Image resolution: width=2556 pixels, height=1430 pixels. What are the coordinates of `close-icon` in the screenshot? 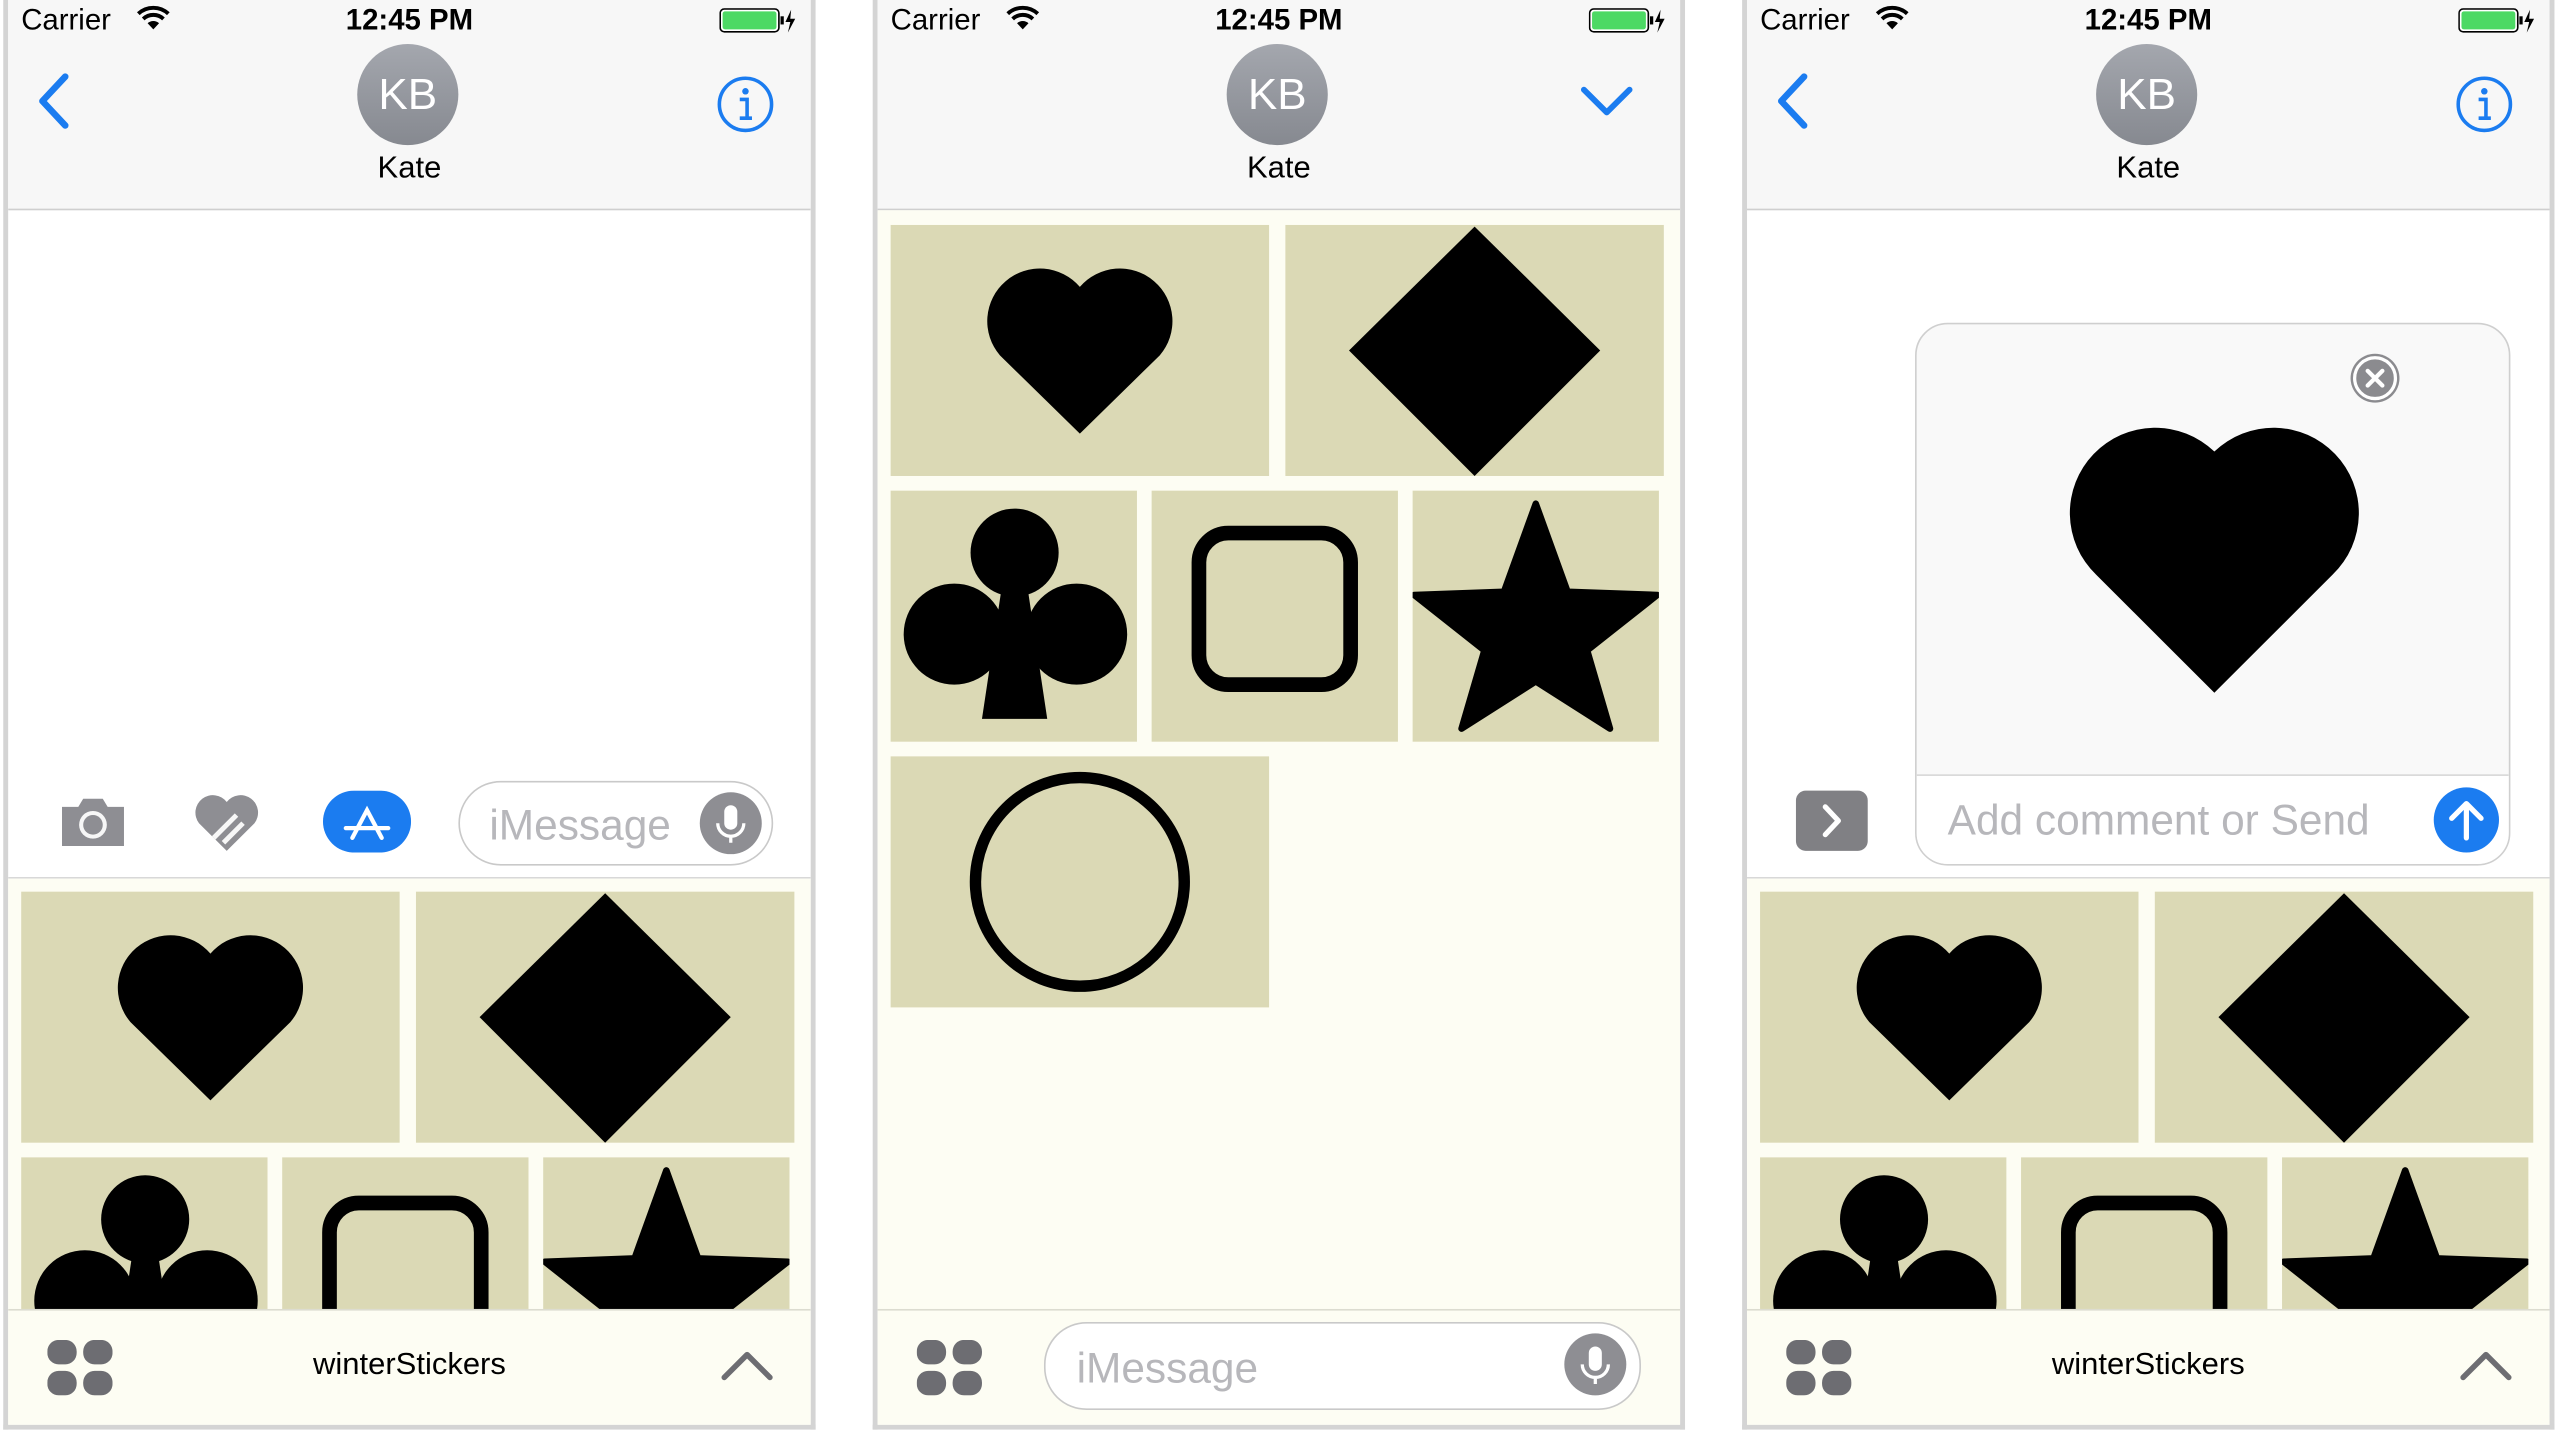 It's located at (2375, 378).